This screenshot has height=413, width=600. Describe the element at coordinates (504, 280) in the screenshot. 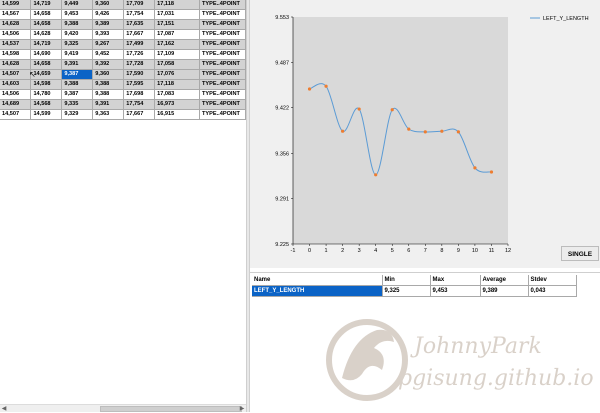

I see `stats-header-average: Average` at that location.